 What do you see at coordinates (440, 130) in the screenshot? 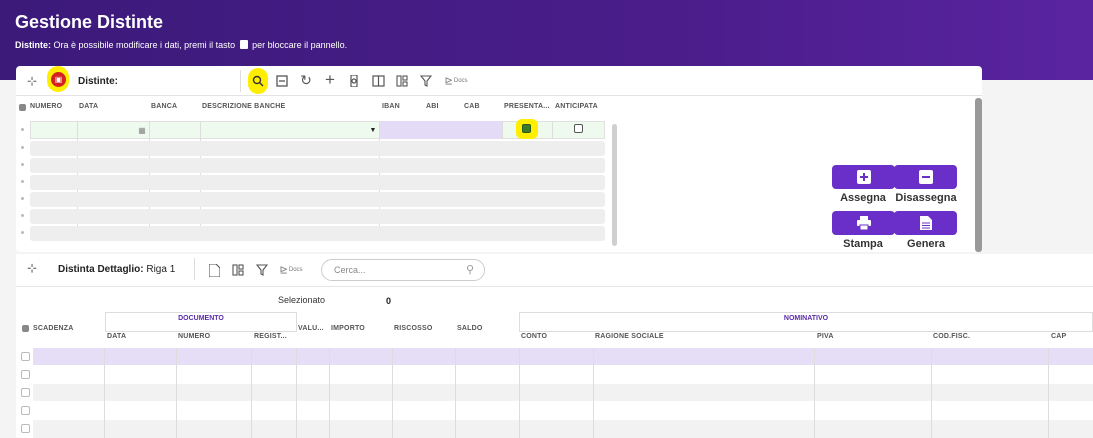
I see `iban-edit-cell` at bounding box center [440, 130].